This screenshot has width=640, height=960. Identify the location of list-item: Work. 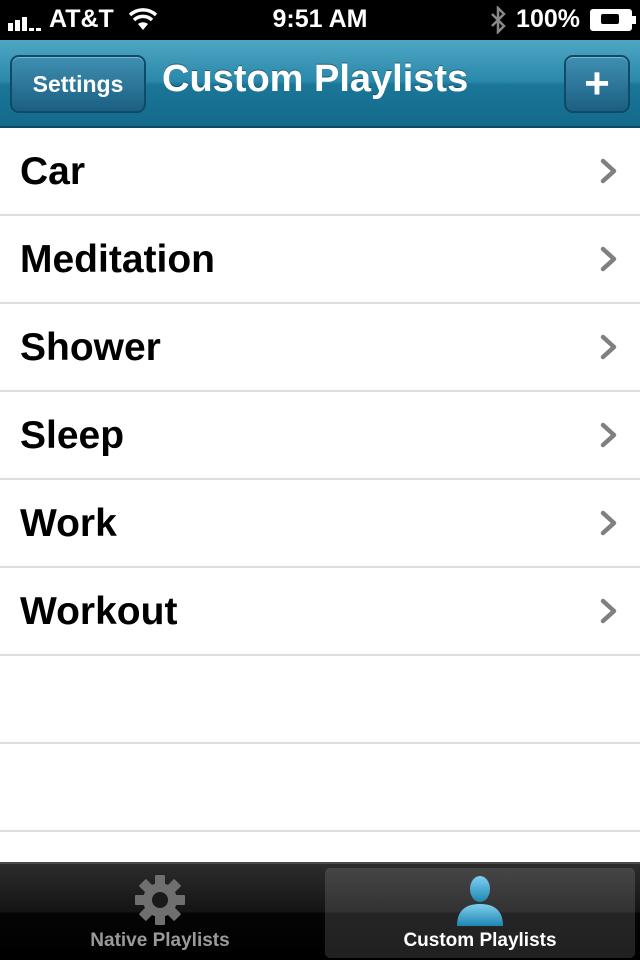
(320, 524).